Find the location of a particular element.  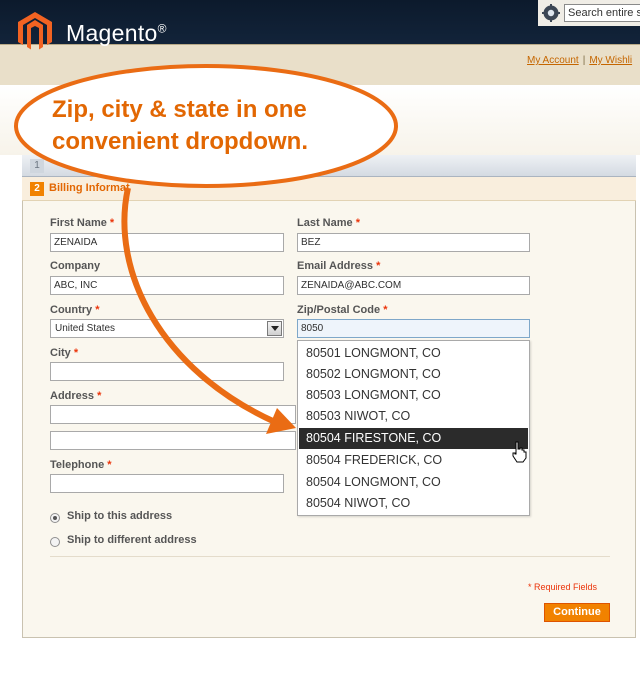

zip-suggestion: 80504 LONGMONT, CO is located at coordinates (413, 482).